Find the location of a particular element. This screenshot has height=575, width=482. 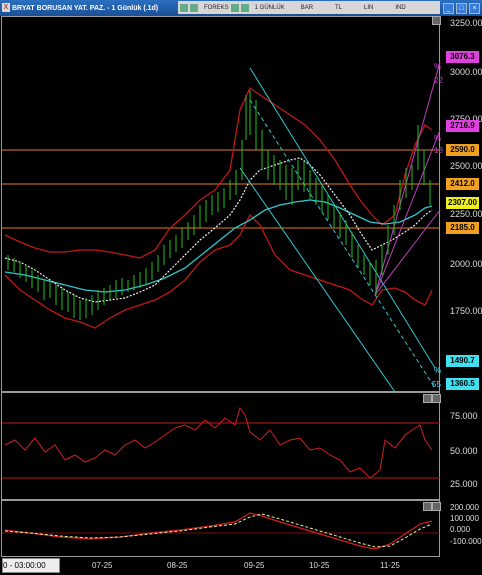

macd-signal is located at coordinates (218, 530).